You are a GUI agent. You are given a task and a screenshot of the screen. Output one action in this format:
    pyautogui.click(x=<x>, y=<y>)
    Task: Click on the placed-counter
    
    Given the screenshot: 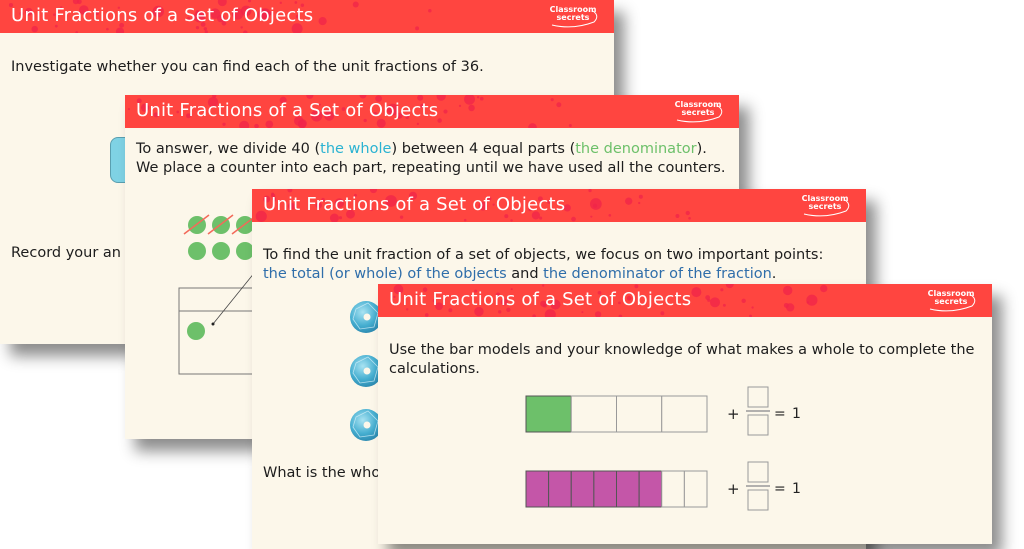 What is the action you would take?
    pyautogui.click(x=196, y=331)
    